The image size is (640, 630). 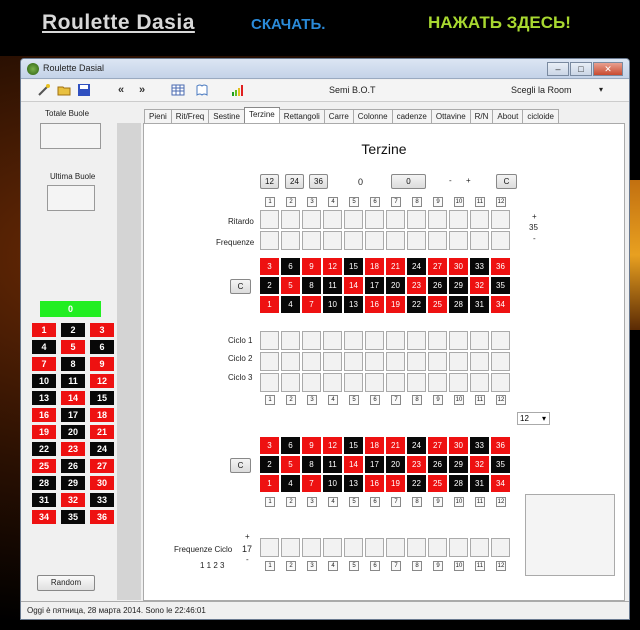 I want to click on terzine-cell: 2, so click(x=269, y=464).